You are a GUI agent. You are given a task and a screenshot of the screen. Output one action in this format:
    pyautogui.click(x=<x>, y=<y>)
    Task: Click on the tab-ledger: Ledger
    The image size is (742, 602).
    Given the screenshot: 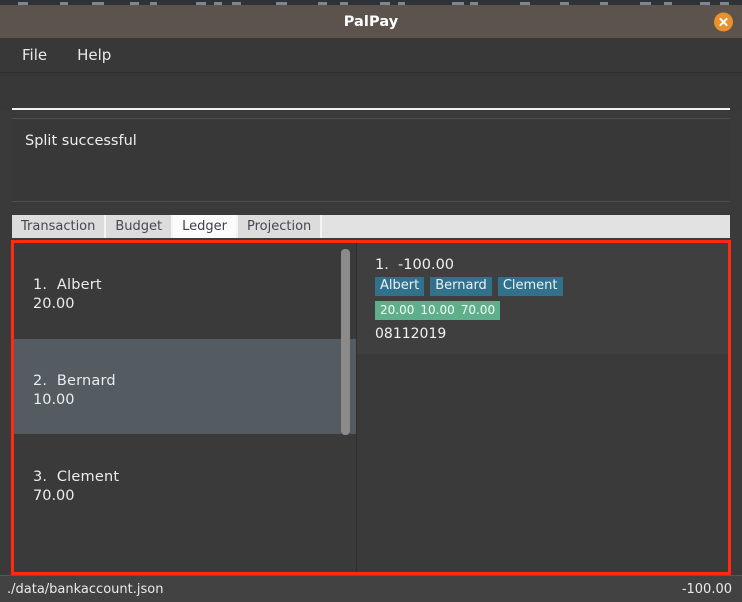 What is the action you would take?
    pyautogui.click(x=205, y=226)
    